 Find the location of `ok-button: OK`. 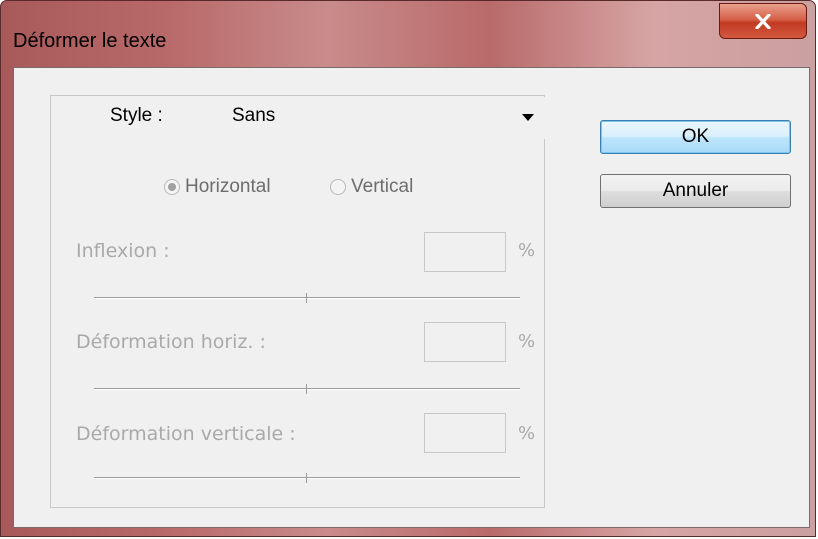

ok-button: OK is located at coordinates (695, 137).